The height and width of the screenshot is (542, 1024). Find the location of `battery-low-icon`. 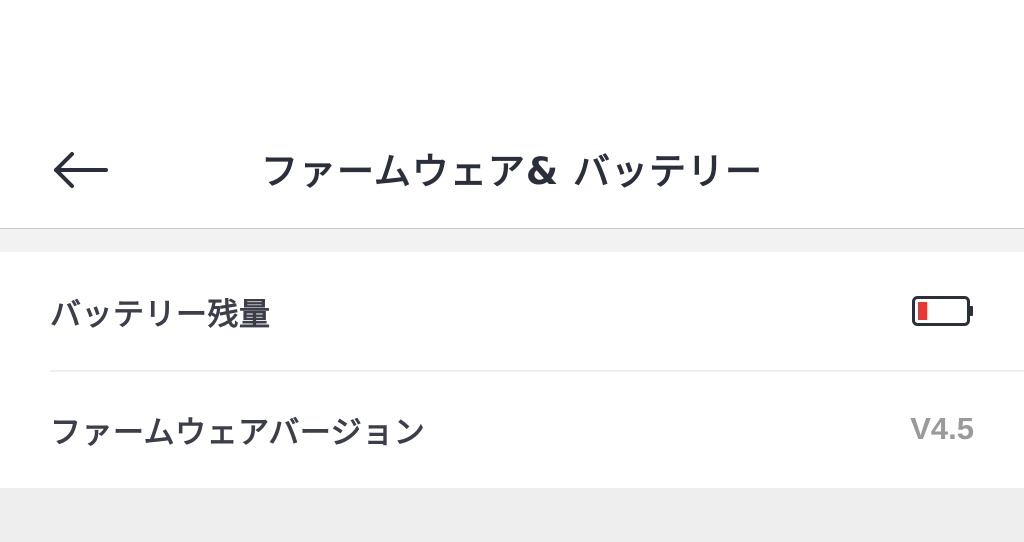

battery-low-icon is located at coordinates (942, 311).